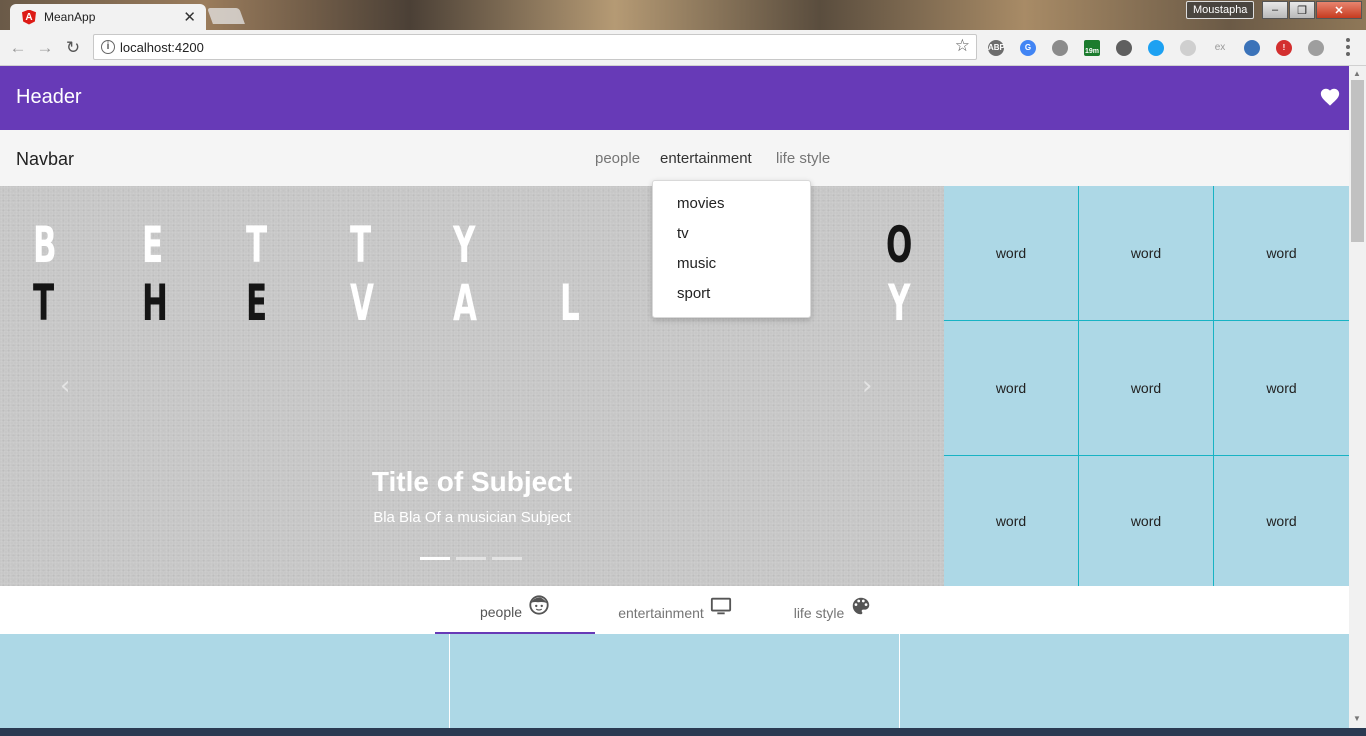 The image size is (1366, 736). I want to click on profile-button: Moustapha, so click(1220, 10).